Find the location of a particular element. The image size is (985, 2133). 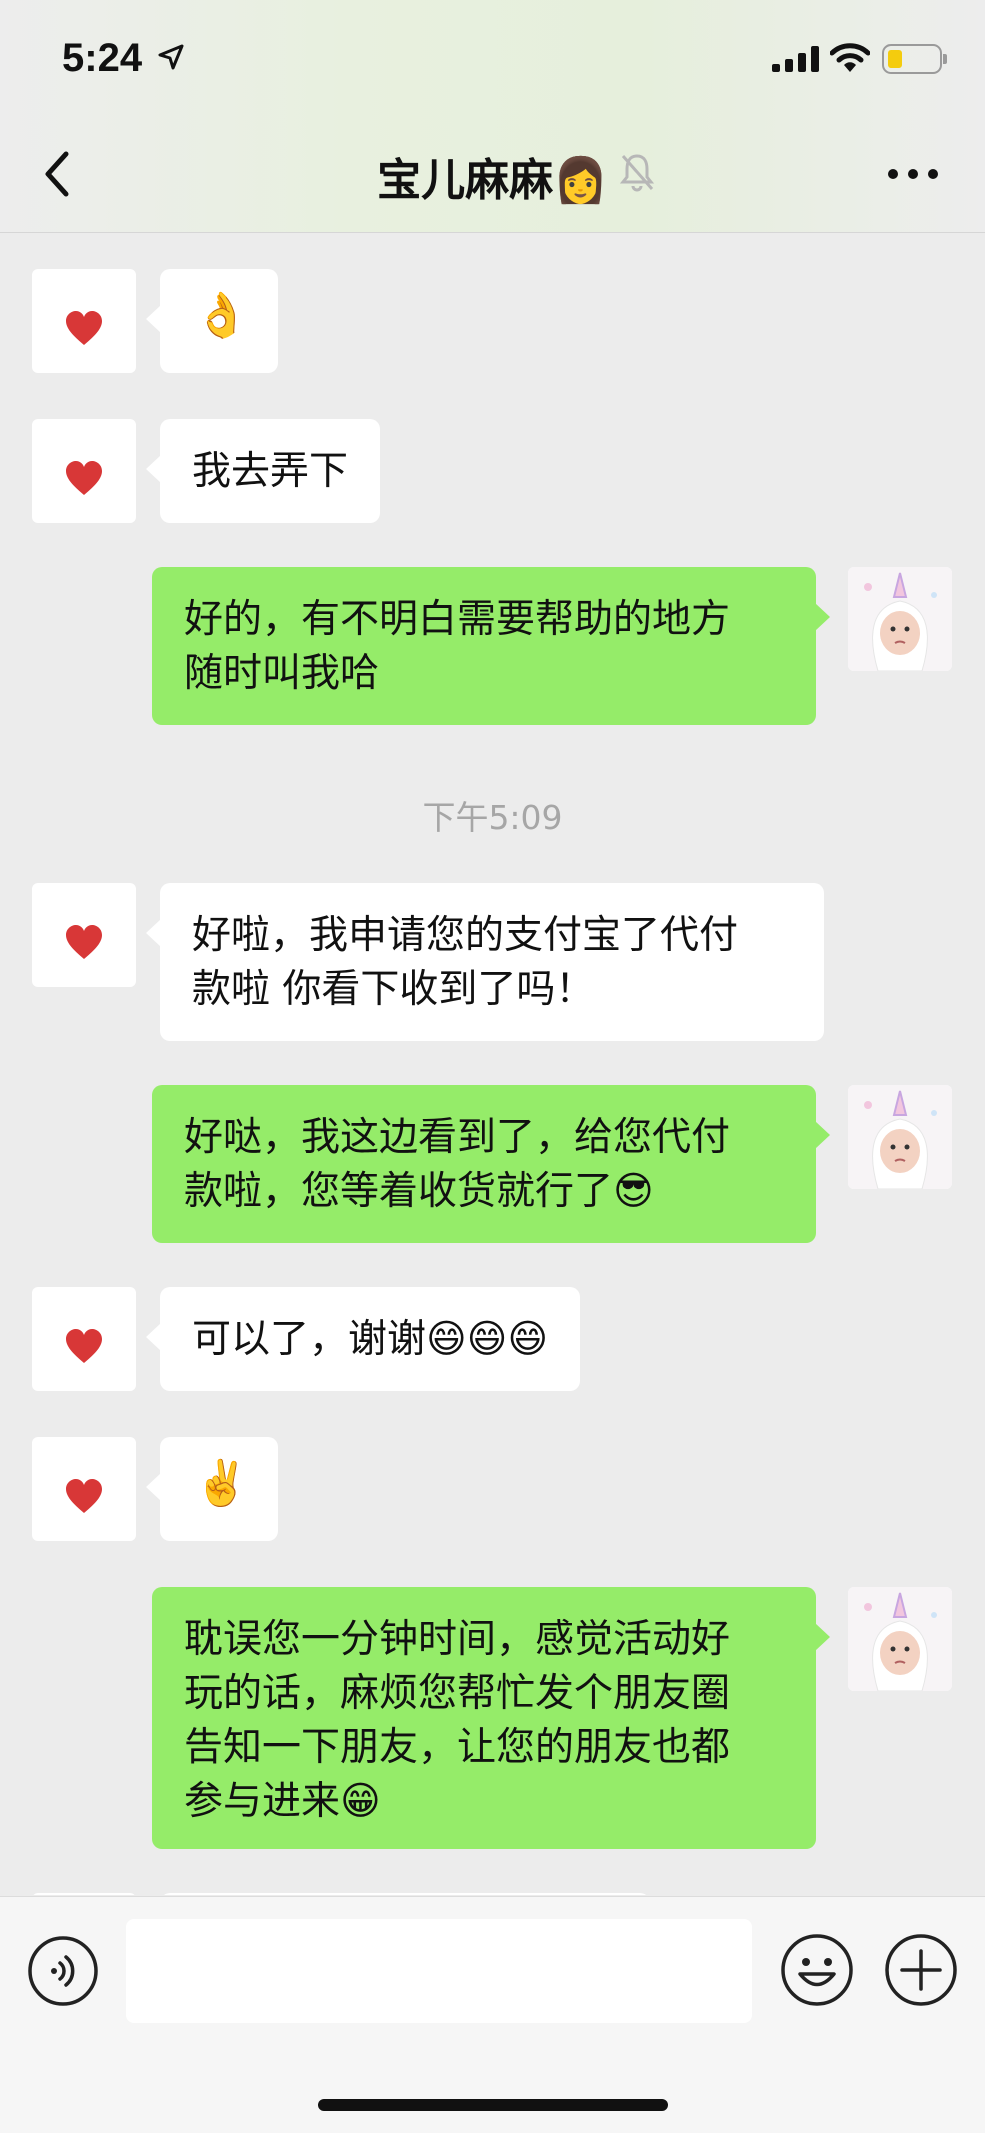

message-input is located at coordinates (439, 1971).